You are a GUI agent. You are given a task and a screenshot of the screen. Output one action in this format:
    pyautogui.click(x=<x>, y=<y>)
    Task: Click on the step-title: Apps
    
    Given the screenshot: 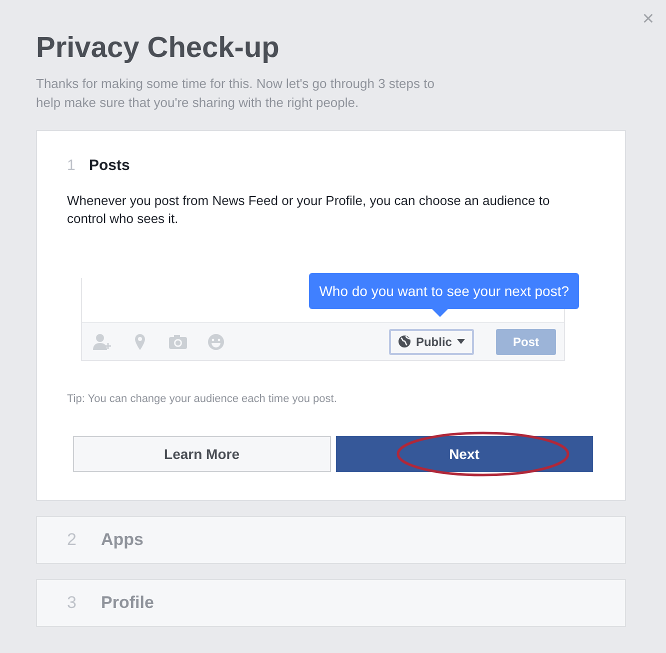 What is the action you would take?
    pyautogui.click(x=122, y=540)
    